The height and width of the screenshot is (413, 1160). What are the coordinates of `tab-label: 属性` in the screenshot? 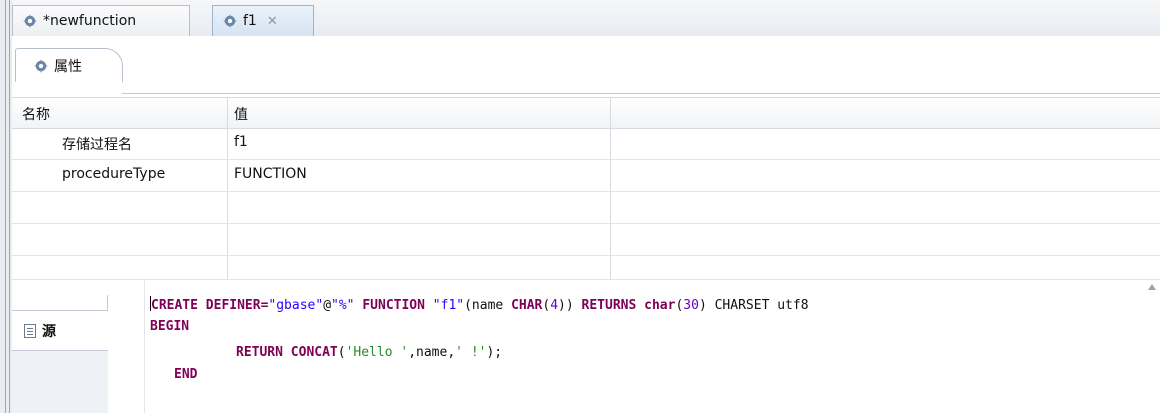 It's located at (68, 66).